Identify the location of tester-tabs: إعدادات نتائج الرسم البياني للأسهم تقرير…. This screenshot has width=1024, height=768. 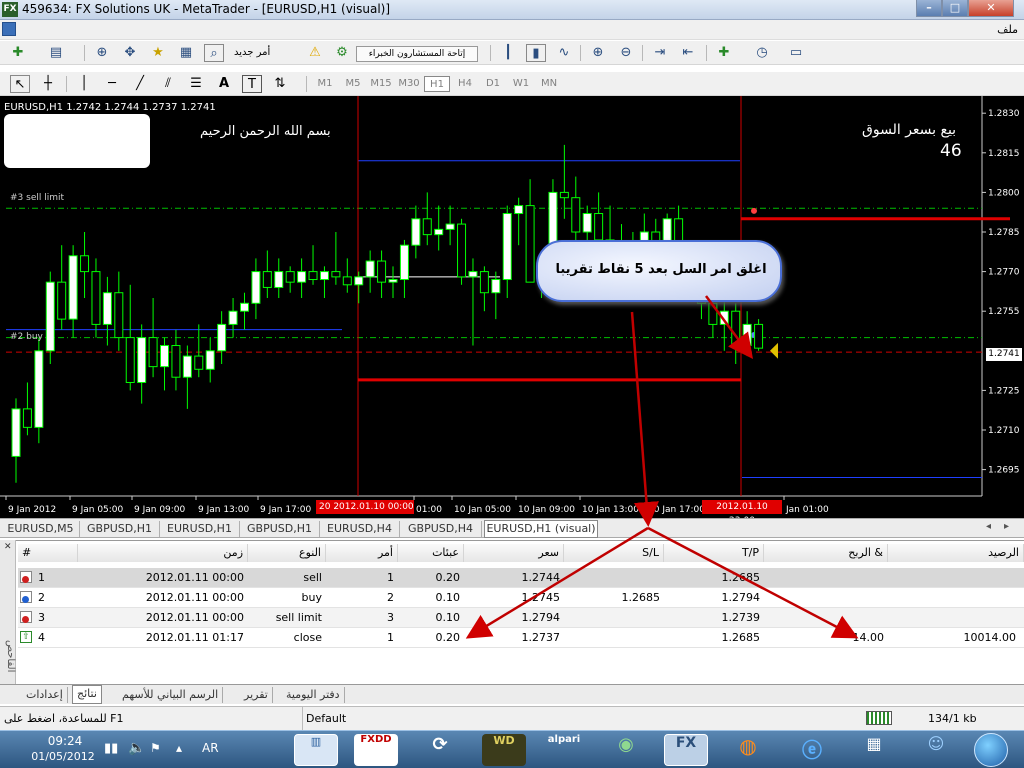
(512, 694).